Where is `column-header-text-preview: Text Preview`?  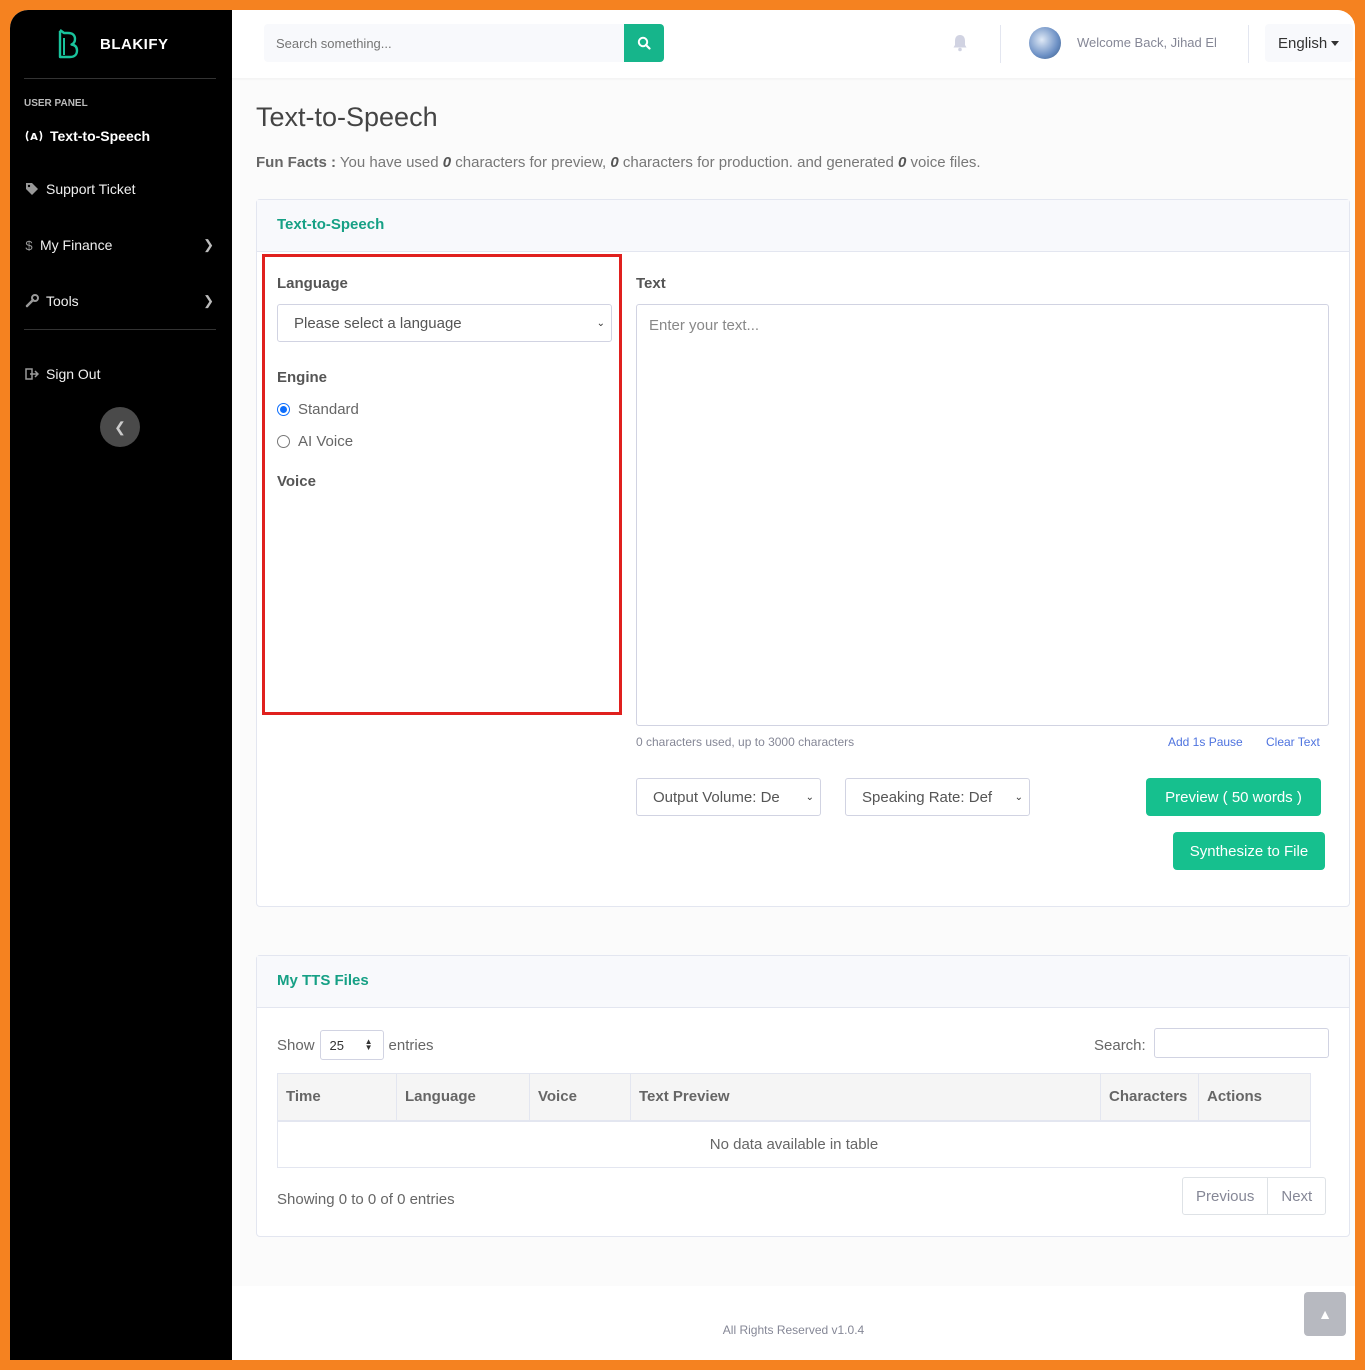
column-header-text-preview: Text Preview is located at coordinates (865, 1097).